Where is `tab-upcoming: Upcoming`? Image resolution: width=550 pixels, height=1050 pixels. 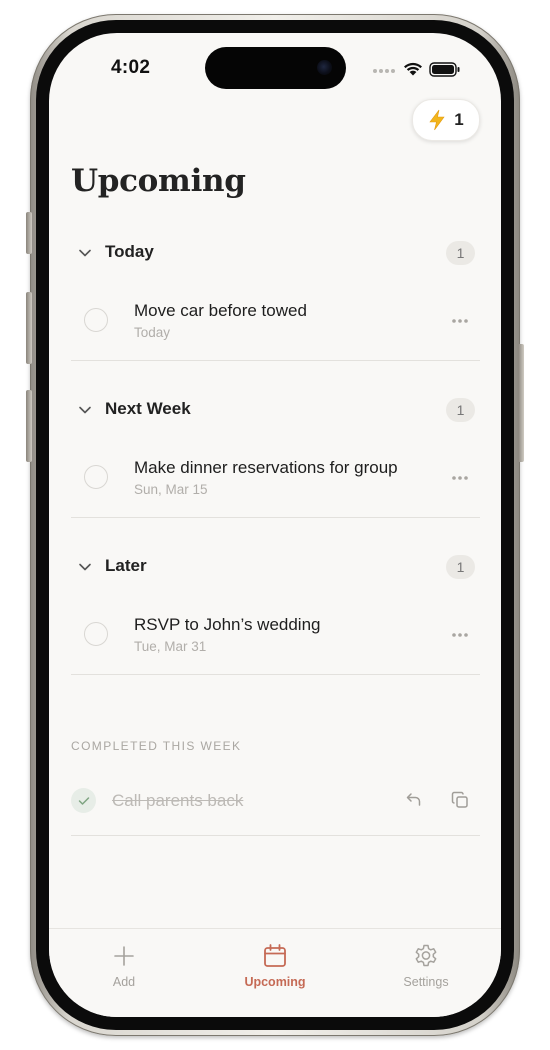 tab-upcoming: Upcoming is located at coordinates (275, 971).